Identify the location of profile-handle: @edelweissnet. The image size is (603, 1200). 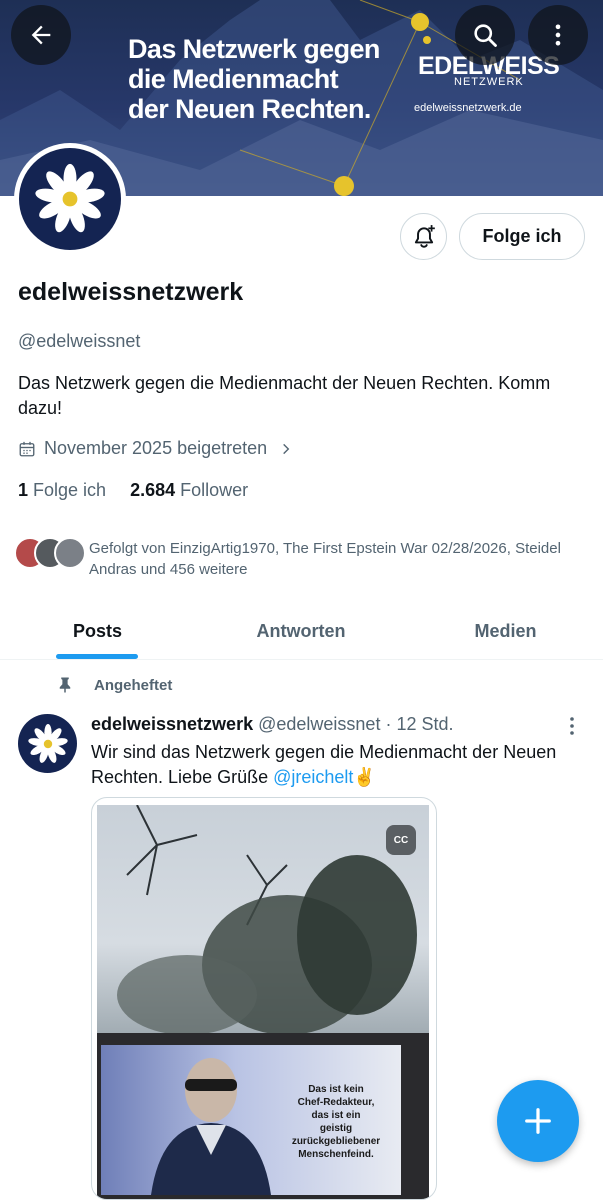
(79, 341).